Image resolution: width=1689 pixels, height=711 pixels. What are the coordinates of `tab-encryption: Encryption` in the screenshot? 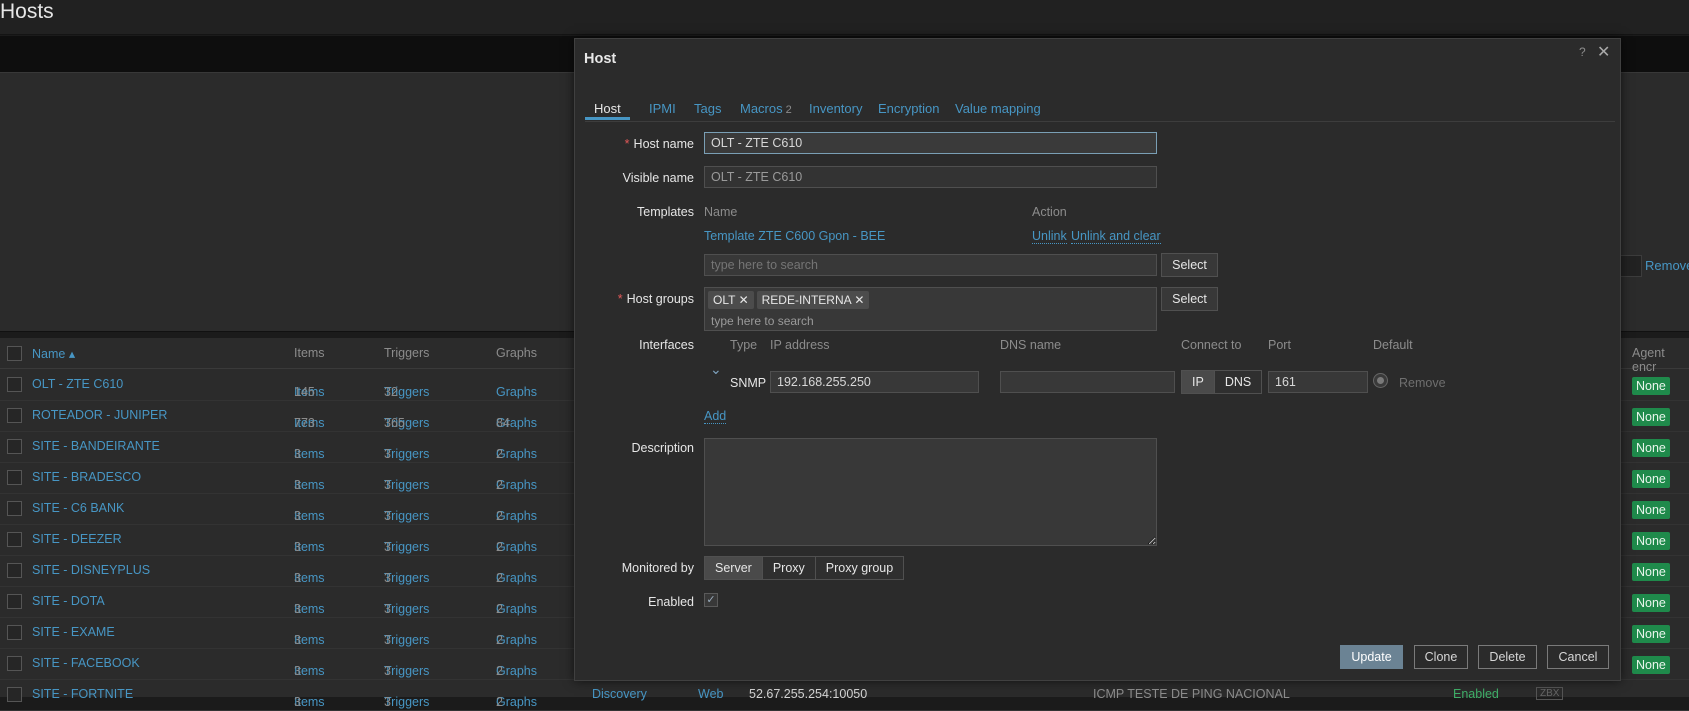 It's located at (908, 108).